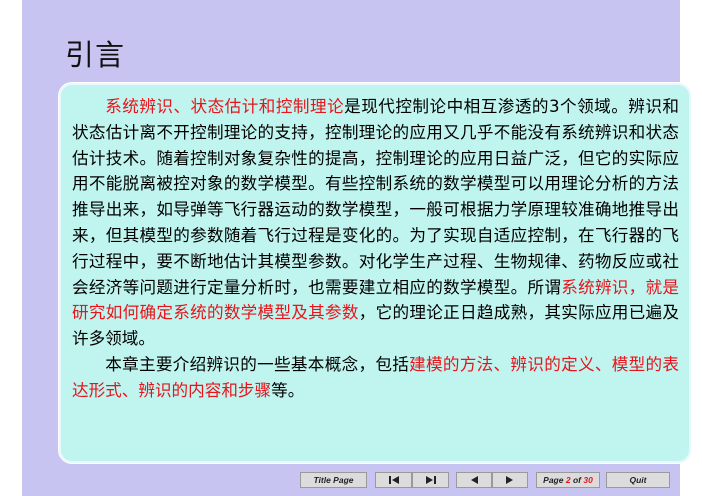 Image resolution: width=702 pixels, height=496 pixels. I want to click on next-page-button, so click(510, 480).